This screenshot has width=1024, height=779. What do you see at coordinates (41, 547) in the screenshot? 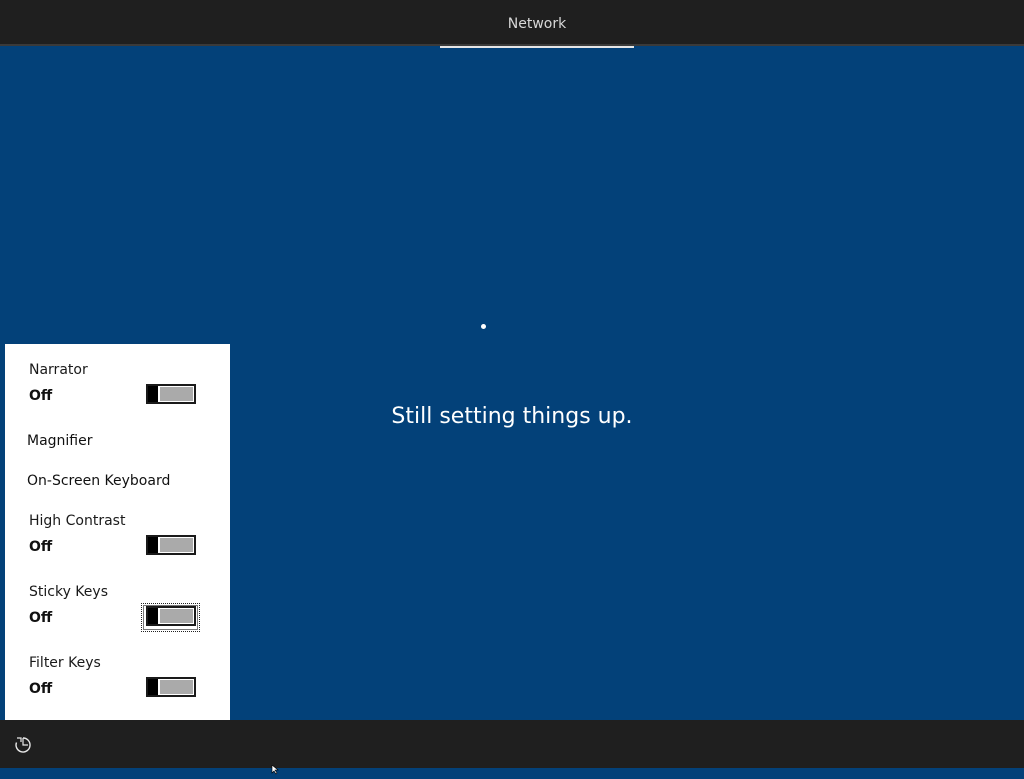
I see `high-contrast-state: Off` at bounding box center [41, 547].